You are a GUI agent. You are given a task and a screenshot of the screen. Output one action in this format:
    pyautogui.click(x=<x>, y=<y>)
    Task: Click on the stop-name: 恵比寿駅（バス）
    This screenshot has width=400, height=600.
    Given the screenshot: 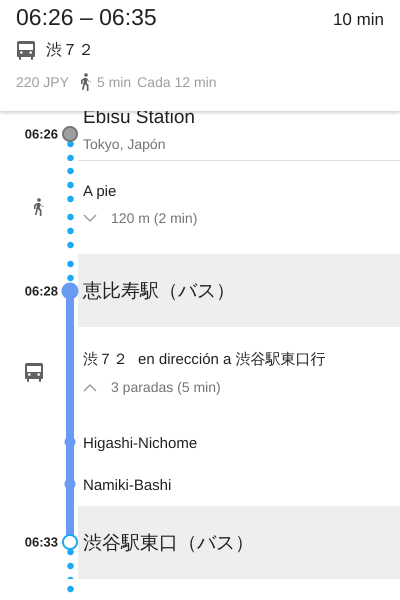 What is the action you would take?
    pyautogui.click(x=159, y=292)
    